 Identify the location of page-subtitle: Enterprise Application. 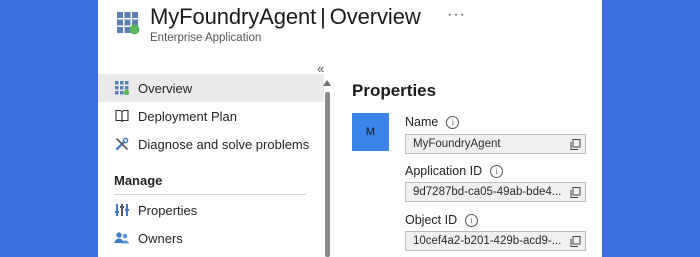
(206, 38).